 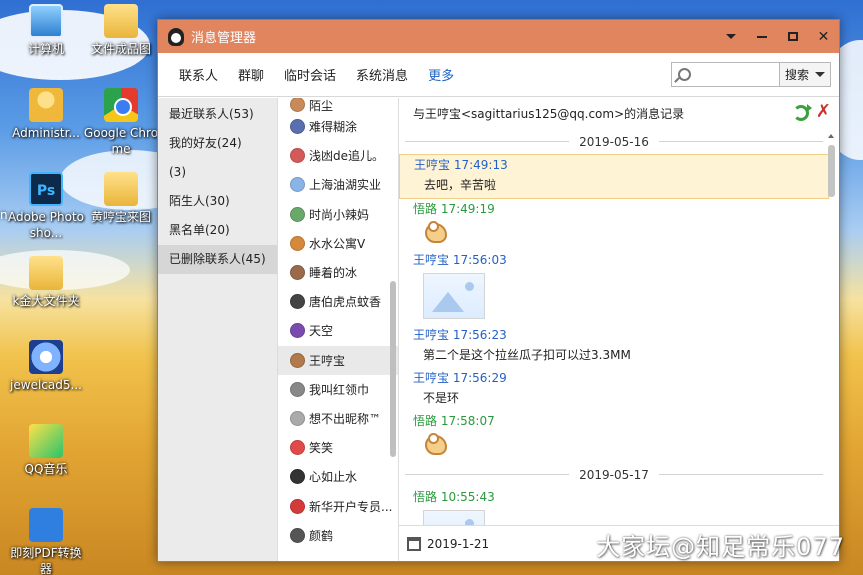 What do you see at coordinates (436, 232) in the screenshot?
I see `ok-hand-emoji-icon` at bounding box center [436, 232].